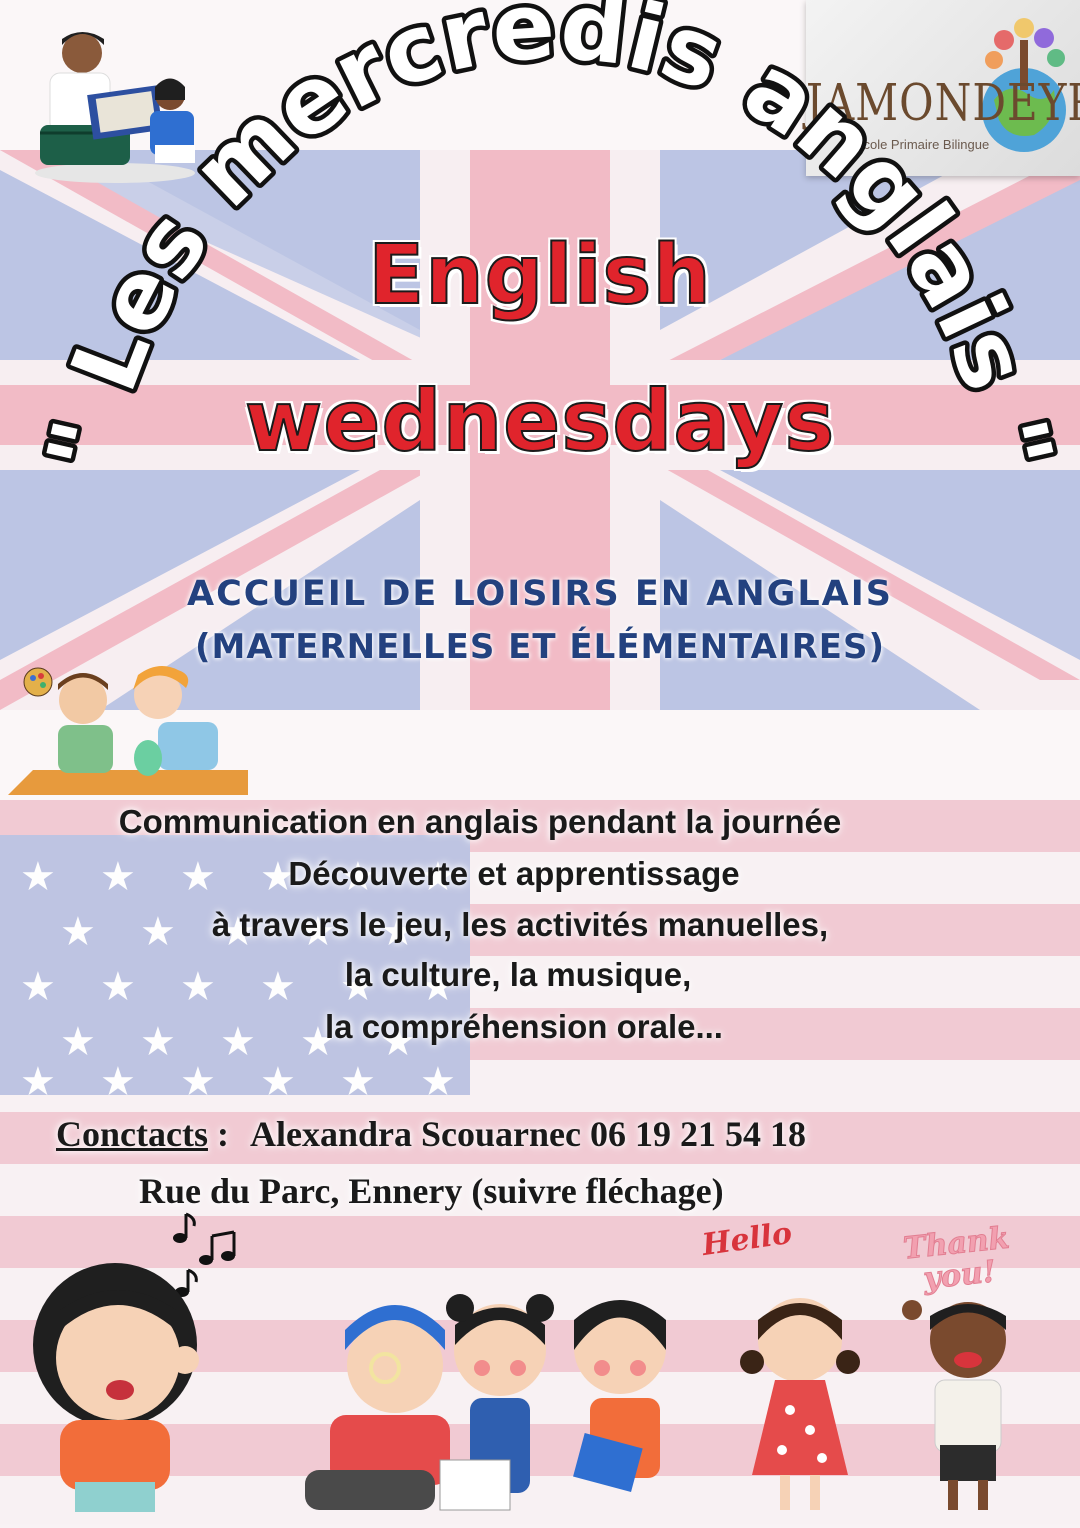 The image size is (1080, 1528). What do you see at coordinates (518, 974) in the screenshot?
I see `description-line-4: la culture, la musique,` at bounding box center [518, 974].